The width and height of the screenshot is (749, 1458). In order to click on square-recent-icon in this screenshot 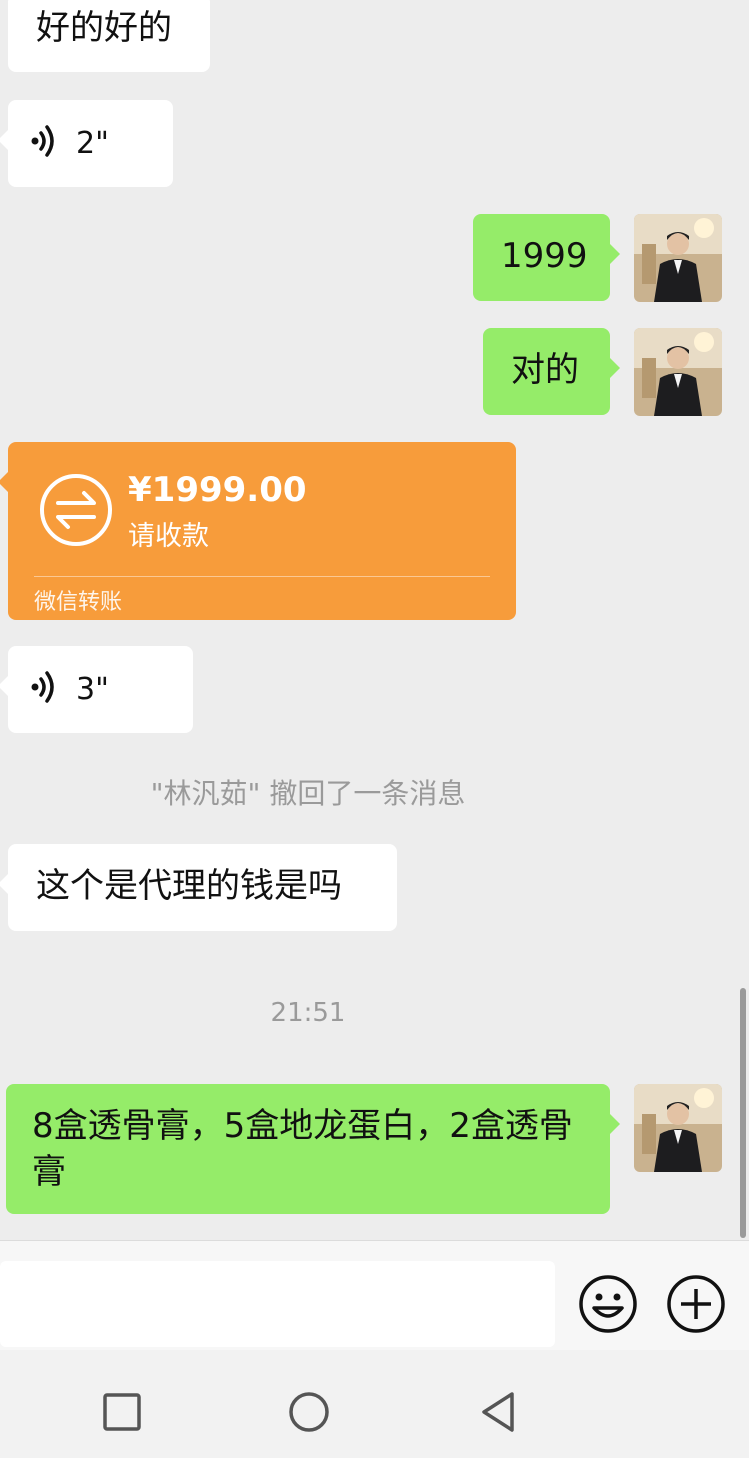, I will do `click(122, 1414)`.